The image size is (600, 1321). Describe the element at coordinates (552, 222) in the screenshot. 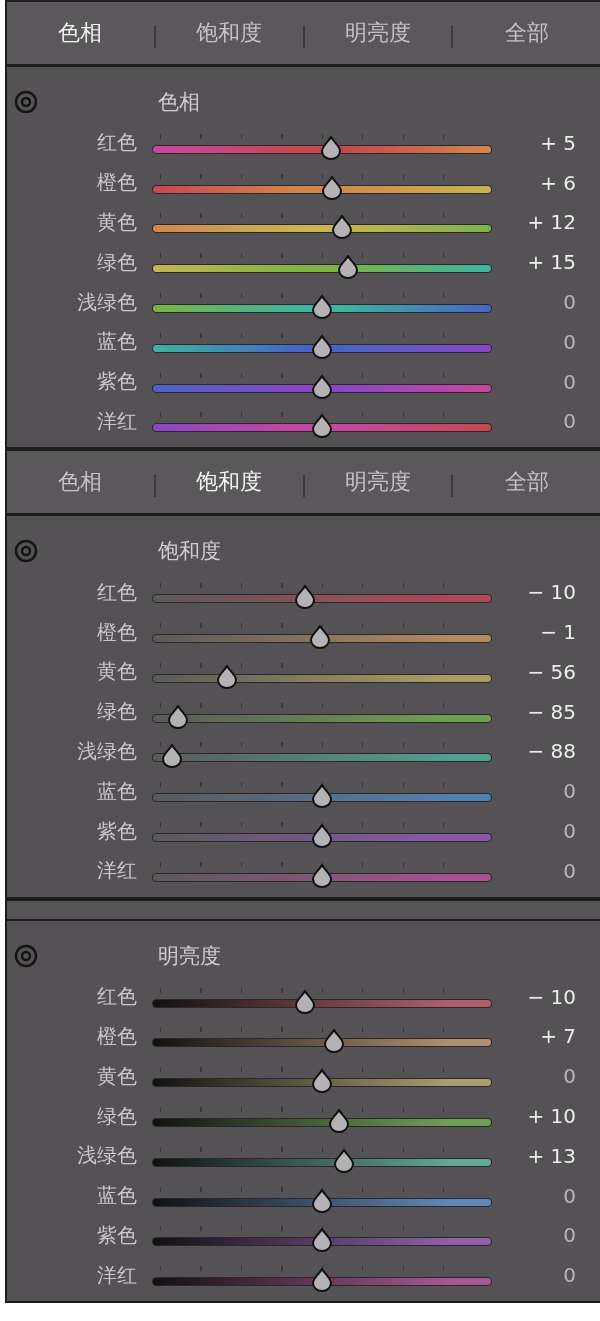

I see `slider-value: + 12` at that location.